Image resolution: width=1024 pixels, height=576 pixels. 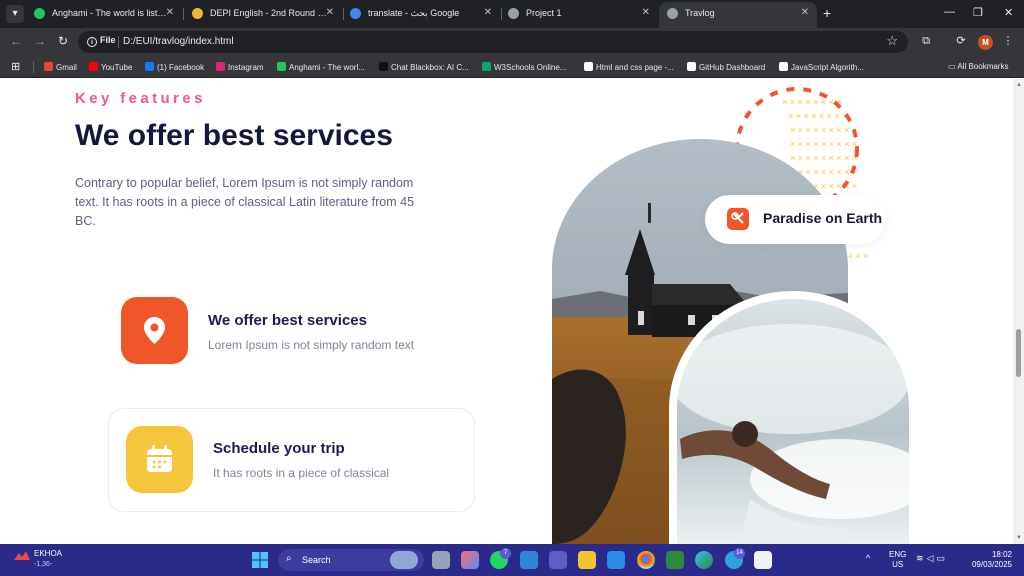 I want to click on search-highlight-icon, so click(x=404, y=560).